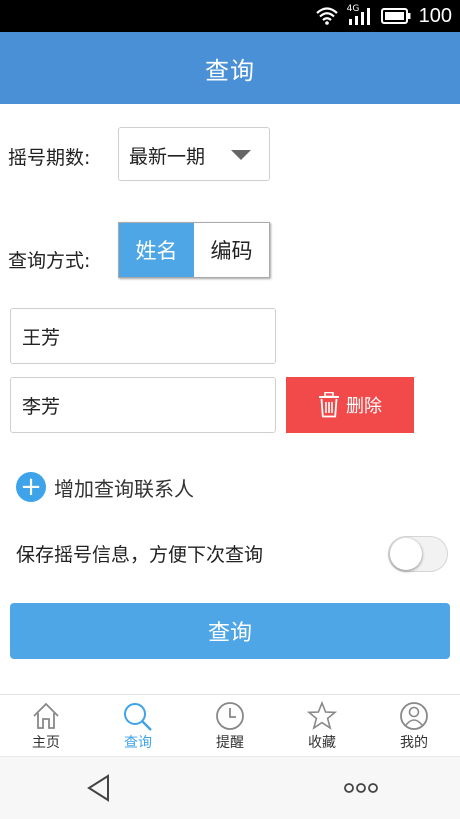 The width and height of the screenshot is (460, 819). I want to click on wifi-icon, so click(326, 16).